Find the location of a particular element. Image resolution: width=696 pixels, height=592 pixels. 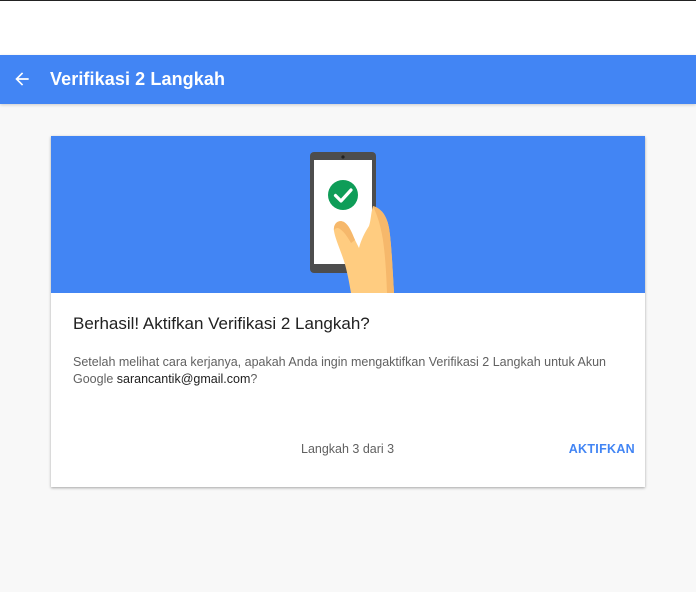

card-title: Berhasil! Aktifkan Verifikasi 2 Langkah? is located at coordinates (221, 323).